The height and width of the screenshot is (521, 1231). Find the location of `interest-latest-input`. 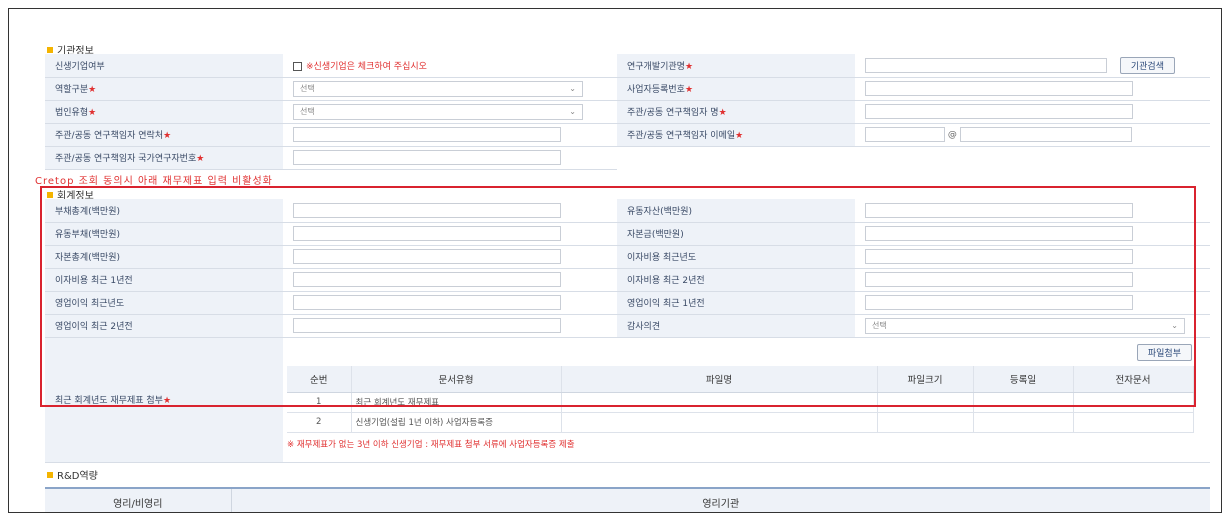

interest-latest-input is located at coordinates (999, 256).